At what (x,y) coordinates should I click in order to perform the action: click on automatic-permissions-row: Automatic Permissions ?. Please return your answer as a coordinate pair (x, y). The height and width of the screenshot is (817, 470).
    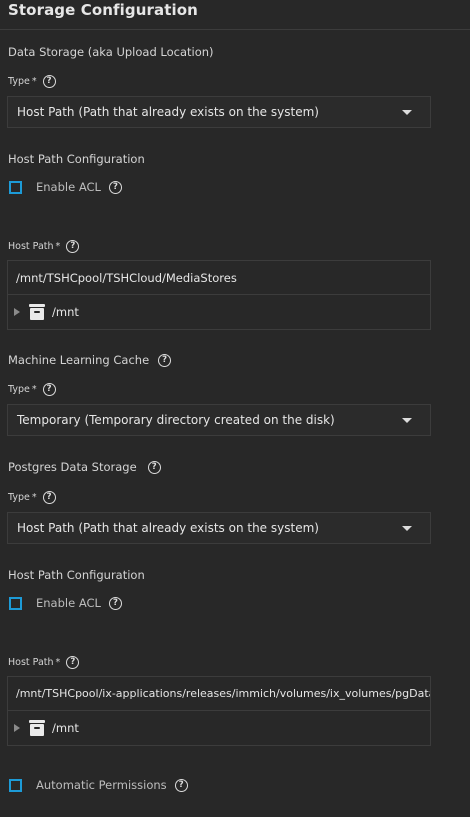
    Looking at the image, I should click on (98, 785).